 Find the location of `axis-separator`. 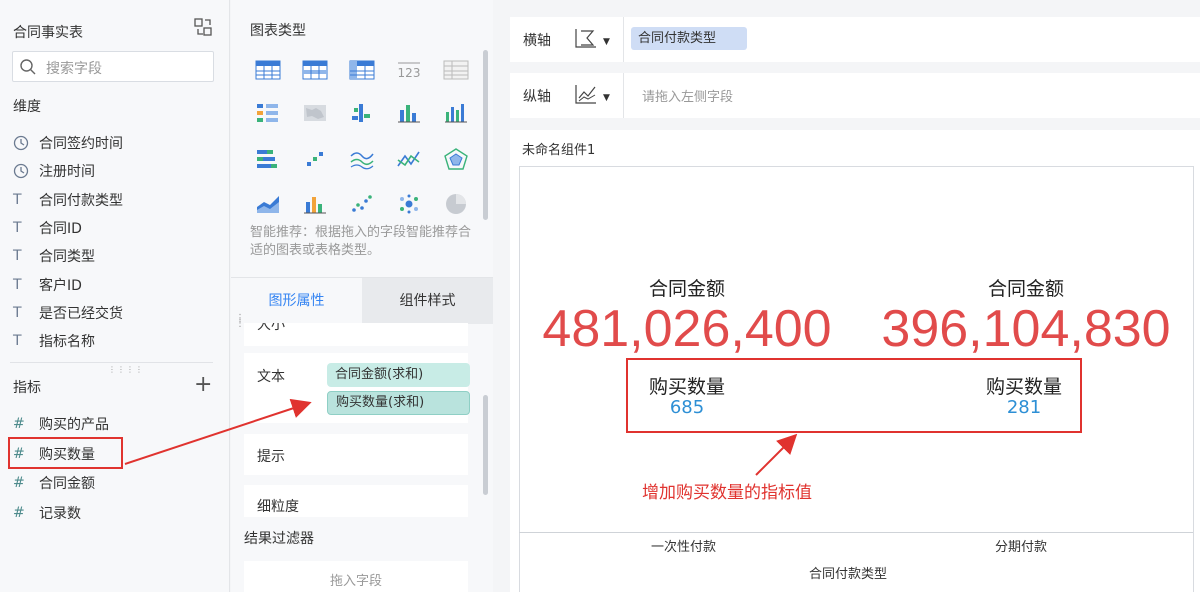

axis-separator is located at coordinates (623, 95).